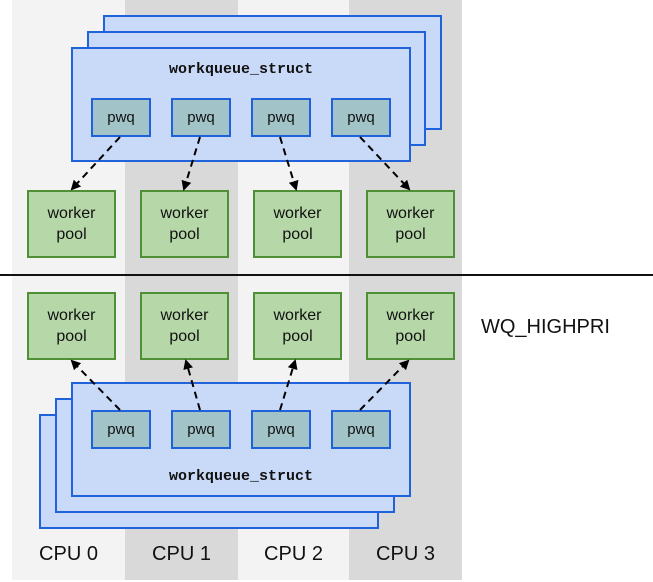 The image size is (653, 582). What do you see at coordinates (293, 554) in the screenshot?
I see `cpu-label-2: CPU 2` at bounding box center [293, 554].